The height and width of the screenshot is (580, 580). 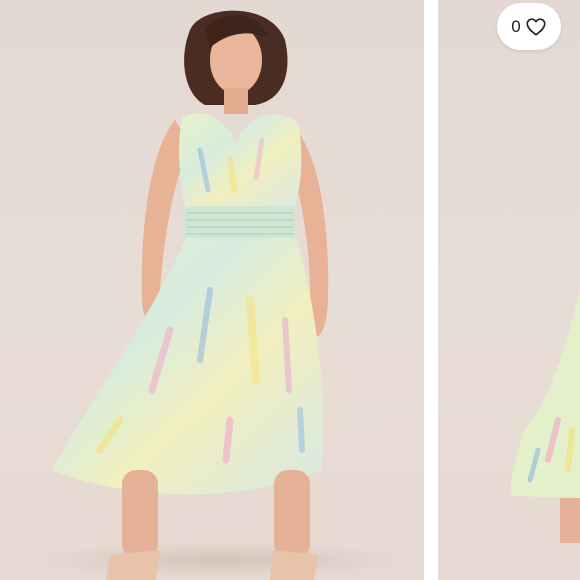 I want to click on like-button: 0, so click(x=529, y=26).